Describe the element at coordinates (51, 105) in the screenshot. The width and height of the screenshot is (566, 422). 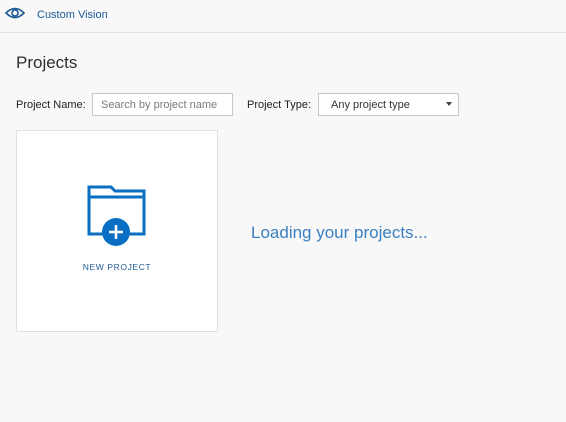
I see `project-name-label: Project Name:` at that location.